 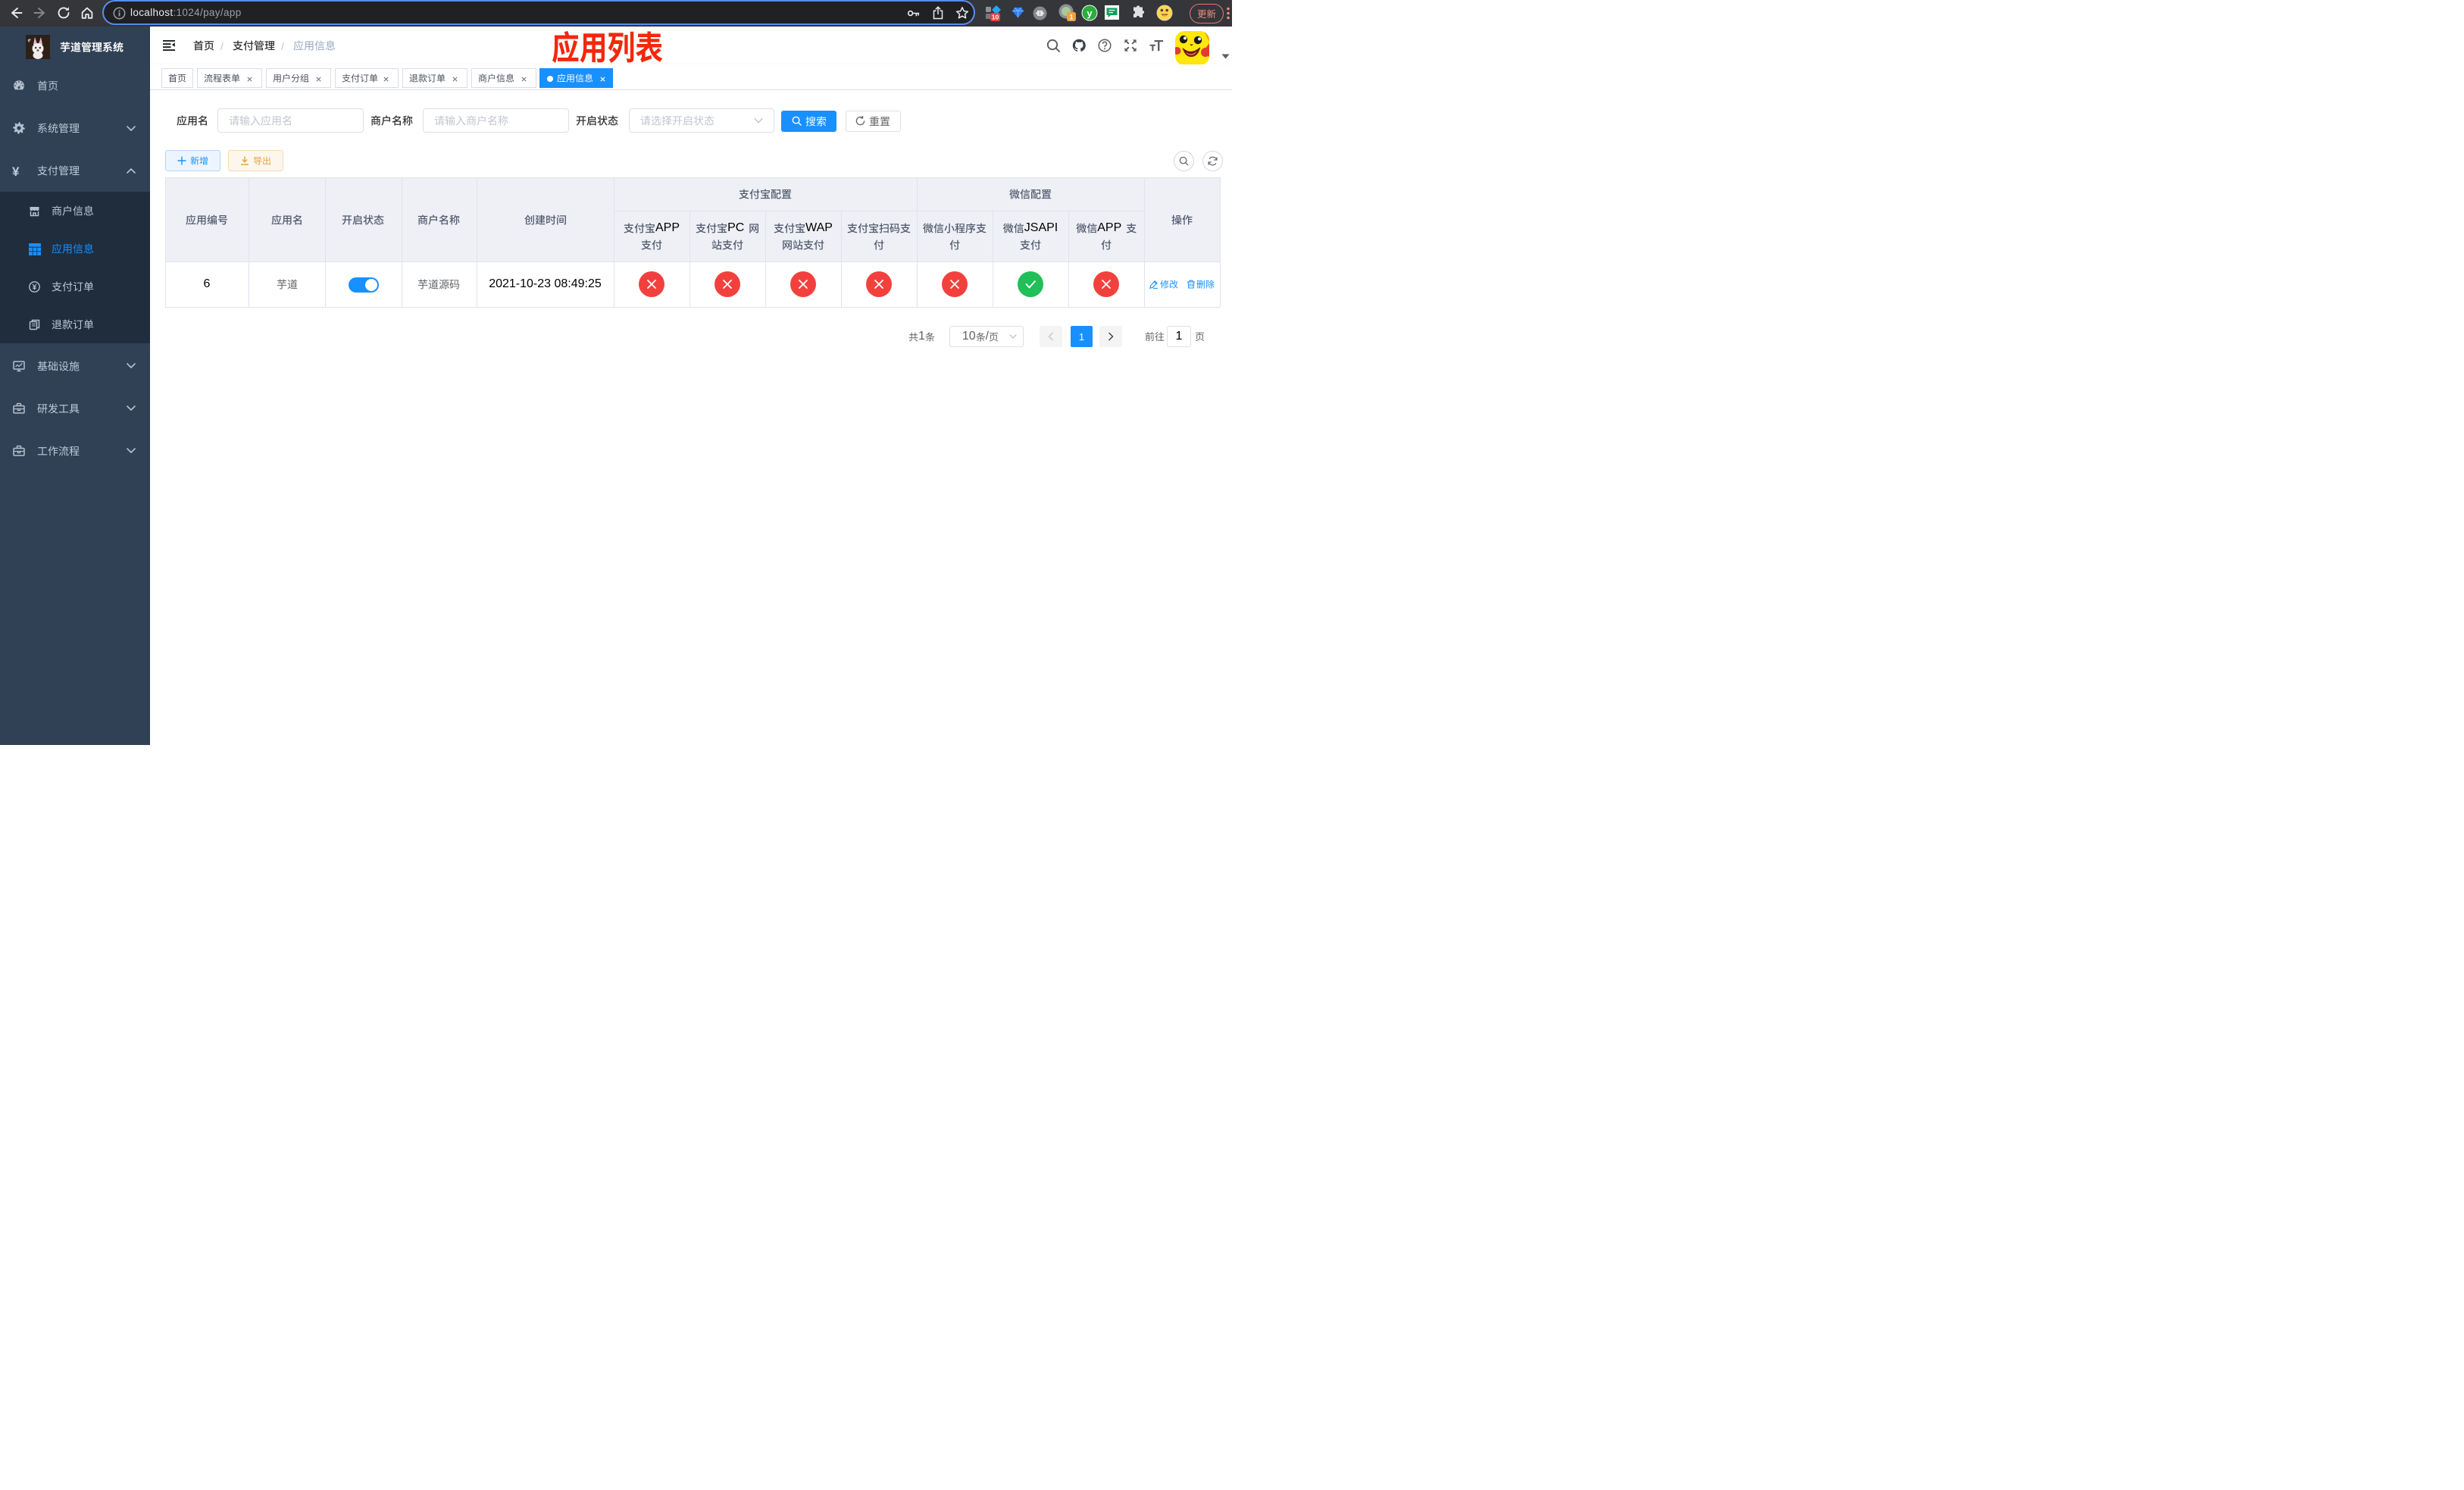 What do you see at coordinates (995, 16) in the screenshot?
I see `svg-text: 10` at bounding box center [995, 16].